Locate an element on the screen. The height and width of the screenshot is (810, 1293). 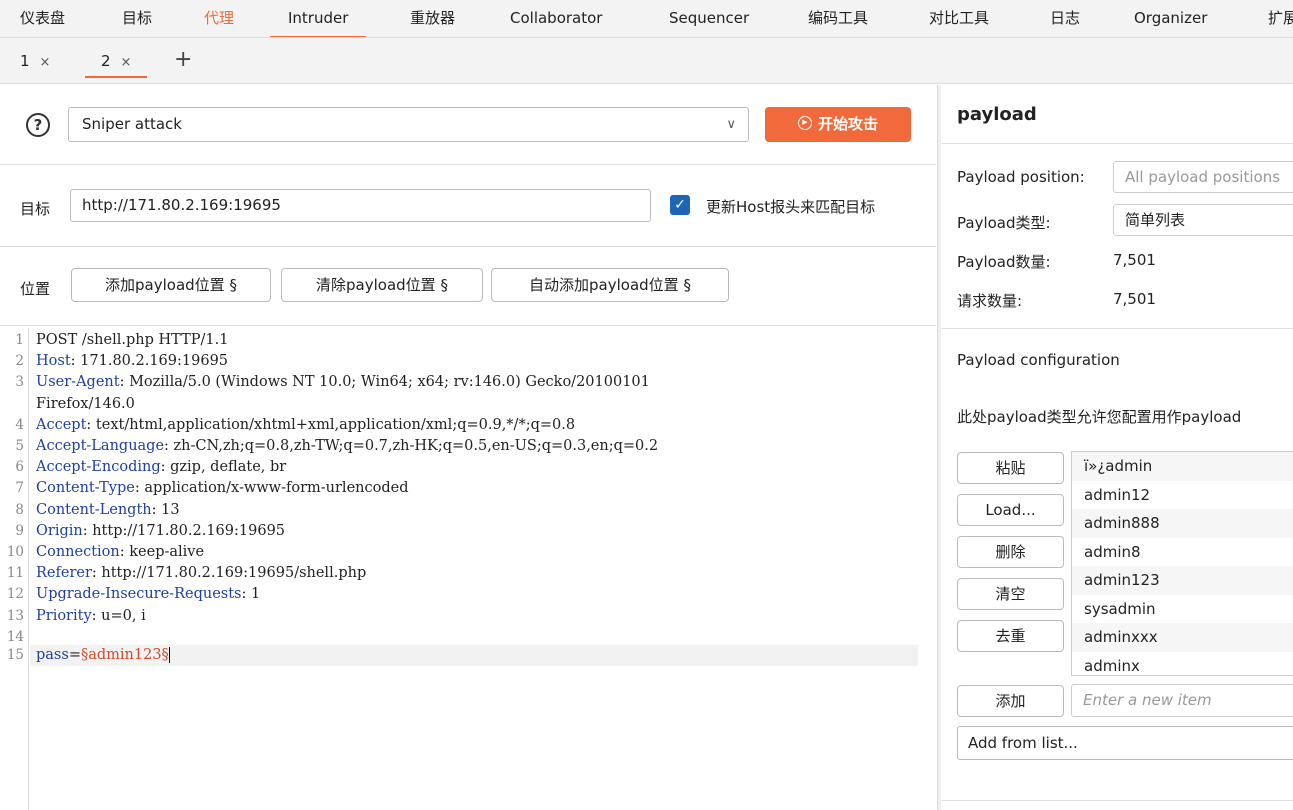
tab-label: 2 is located at coordinates (106, 61).